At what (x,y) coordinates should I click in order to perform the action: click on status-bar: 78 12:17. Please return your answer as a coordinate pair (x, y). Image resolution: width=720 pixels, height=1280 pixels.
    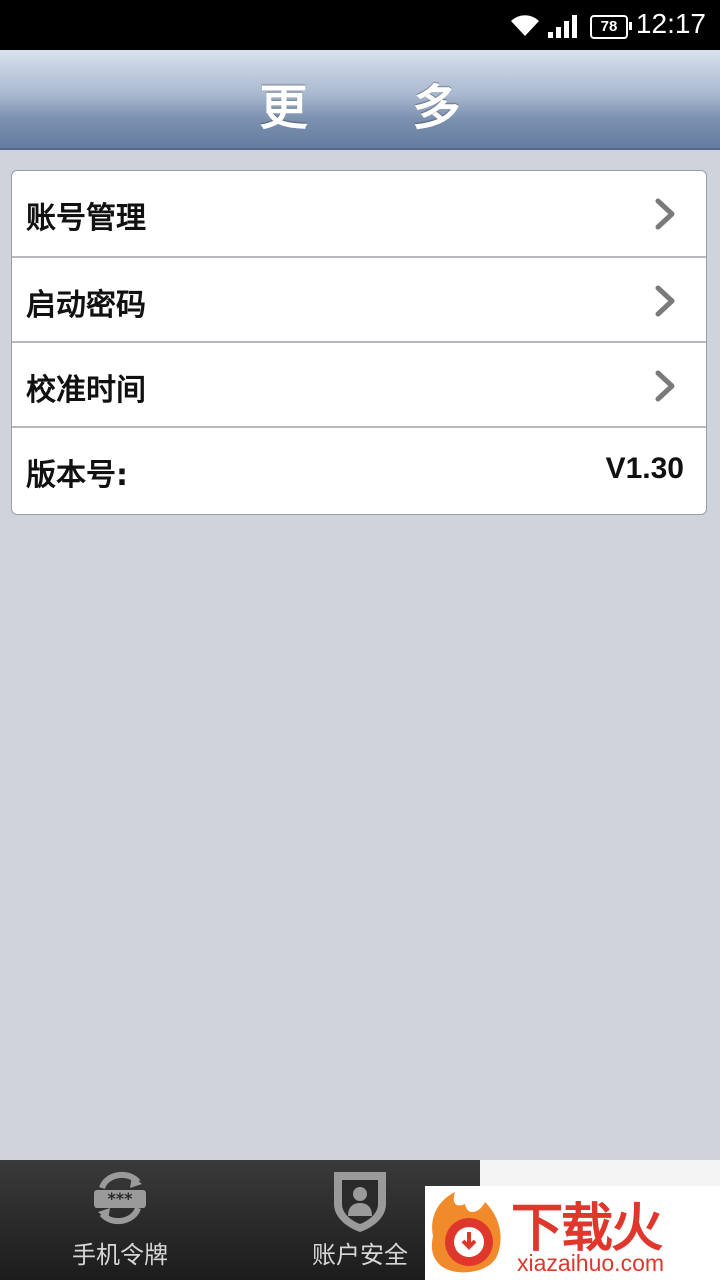
    Looking at the image, I should click on (360, 25).